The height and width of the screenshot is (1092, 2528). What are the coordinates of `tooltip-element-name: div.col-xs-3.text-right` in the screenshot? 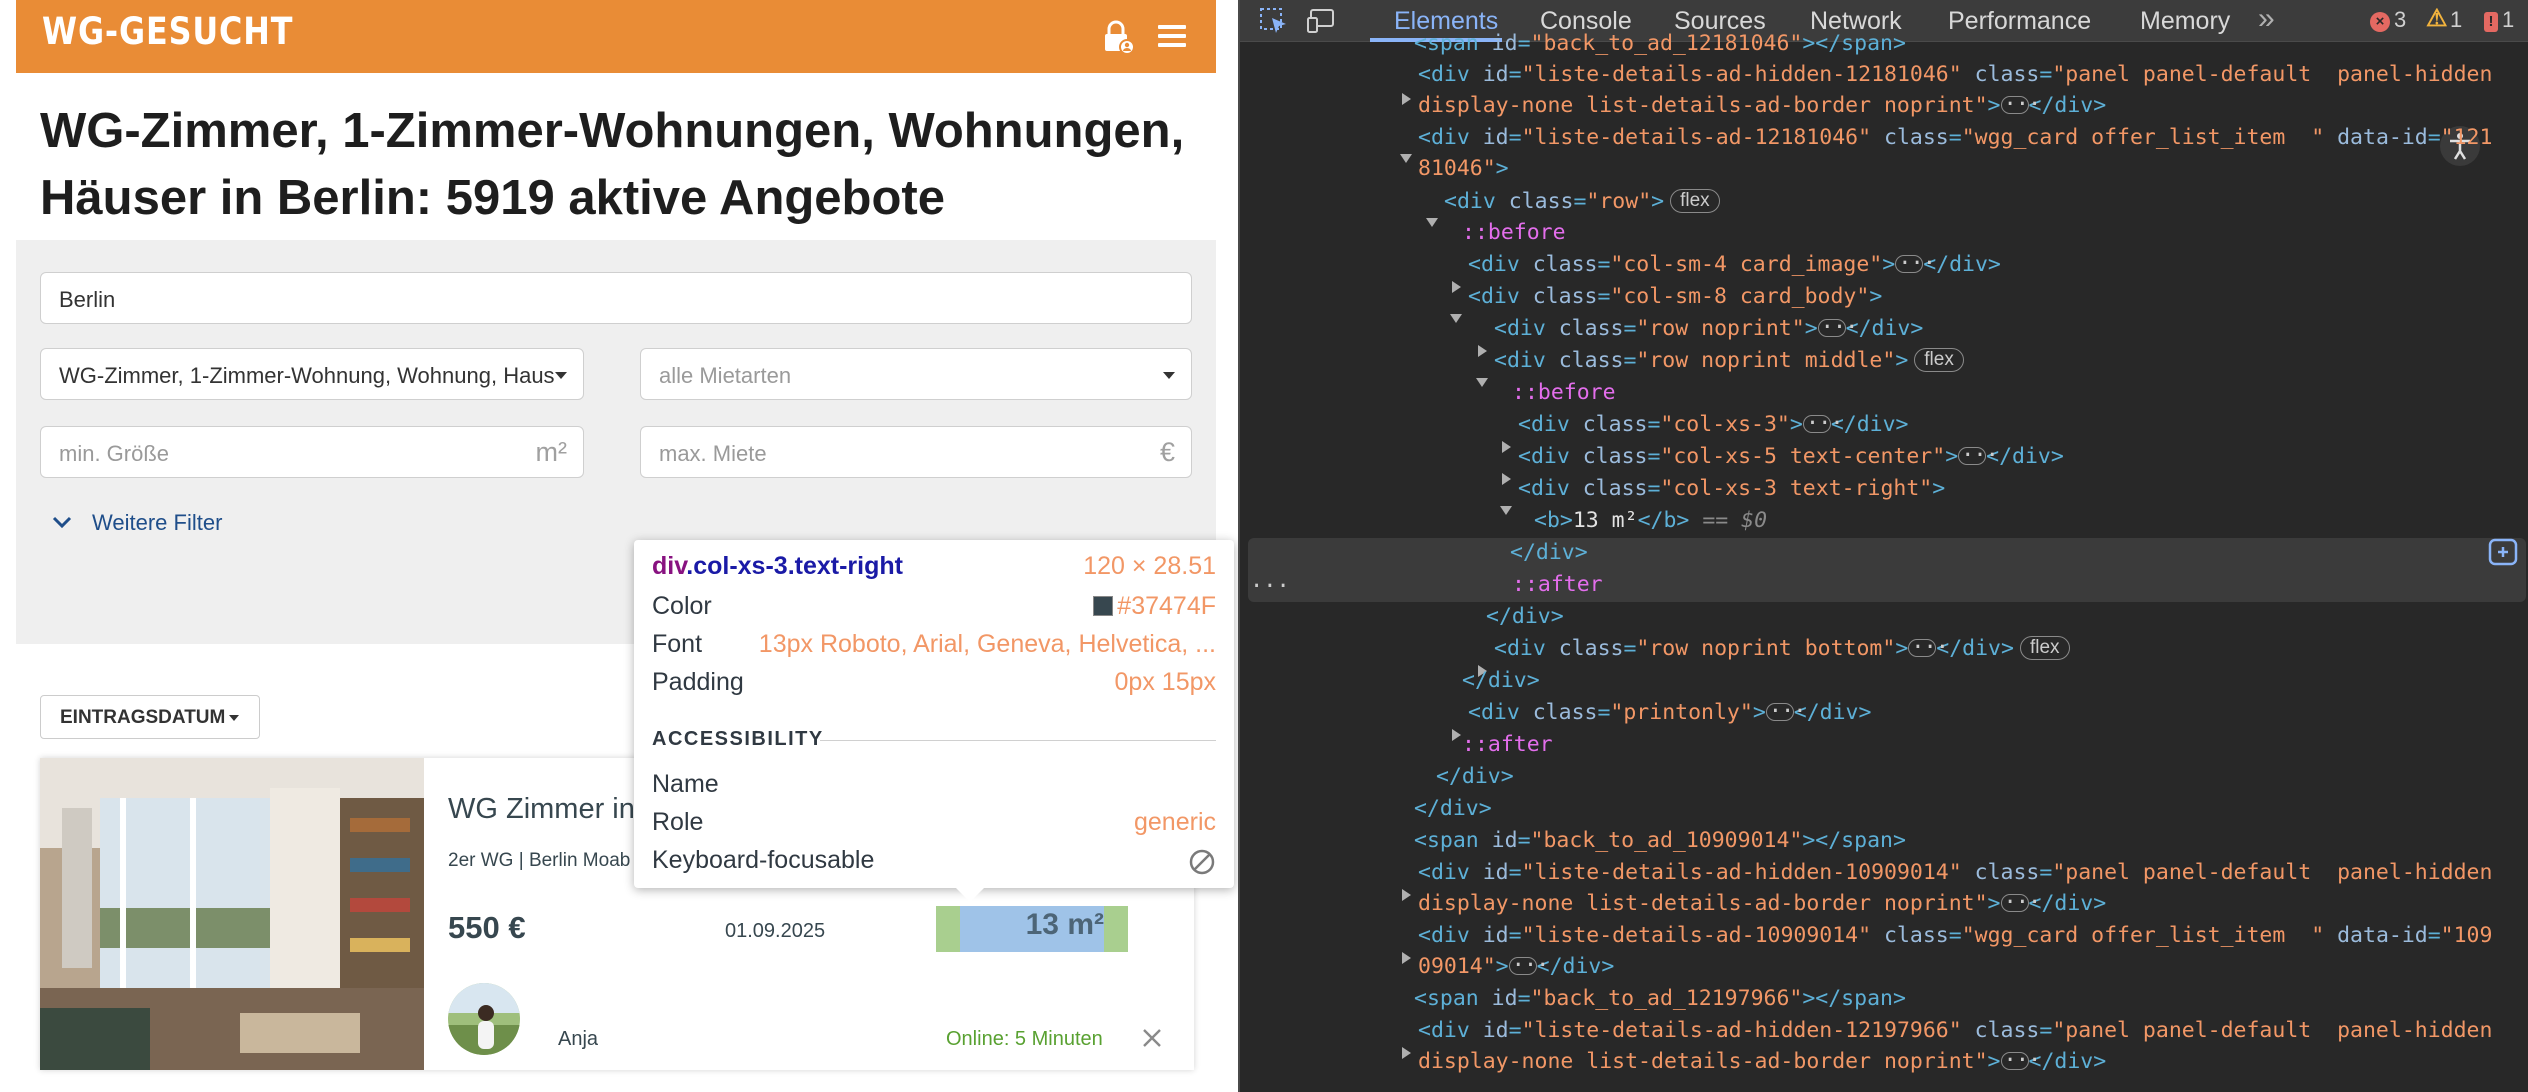 It's located at (777, 566).